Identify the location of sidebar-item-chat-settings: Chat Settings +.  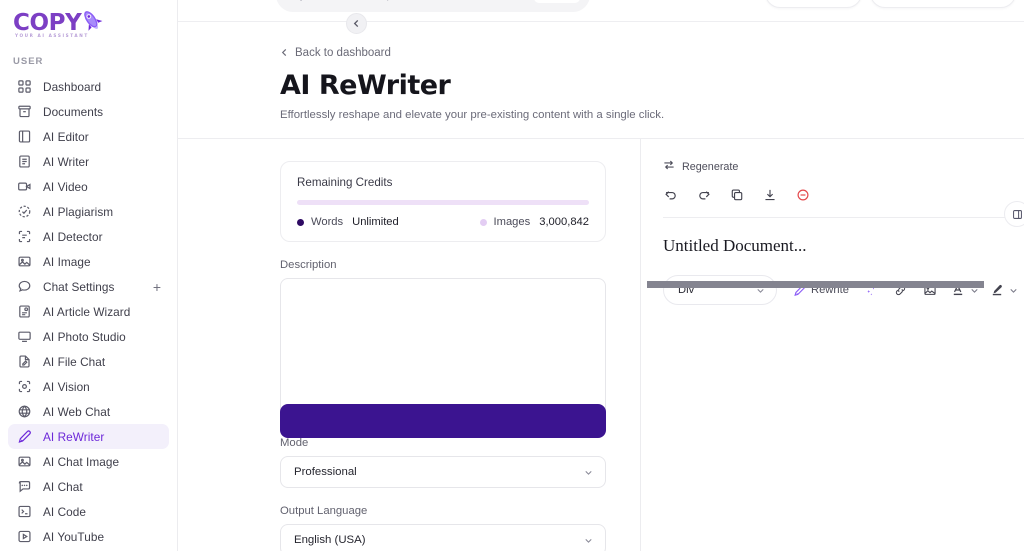
(88, 286).